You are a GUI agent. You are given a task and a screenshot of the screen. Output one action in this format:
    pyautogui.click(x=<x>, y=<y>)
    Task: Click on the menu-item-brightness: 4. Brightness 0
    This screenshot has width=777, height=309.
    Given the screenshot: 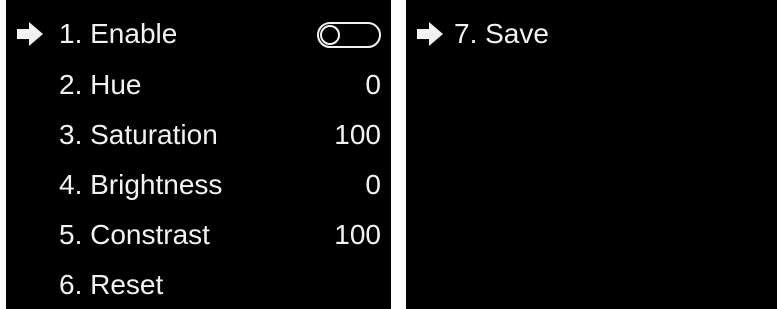 What is the action you would take?
    pyautogui.click(x=198, y=185)
    